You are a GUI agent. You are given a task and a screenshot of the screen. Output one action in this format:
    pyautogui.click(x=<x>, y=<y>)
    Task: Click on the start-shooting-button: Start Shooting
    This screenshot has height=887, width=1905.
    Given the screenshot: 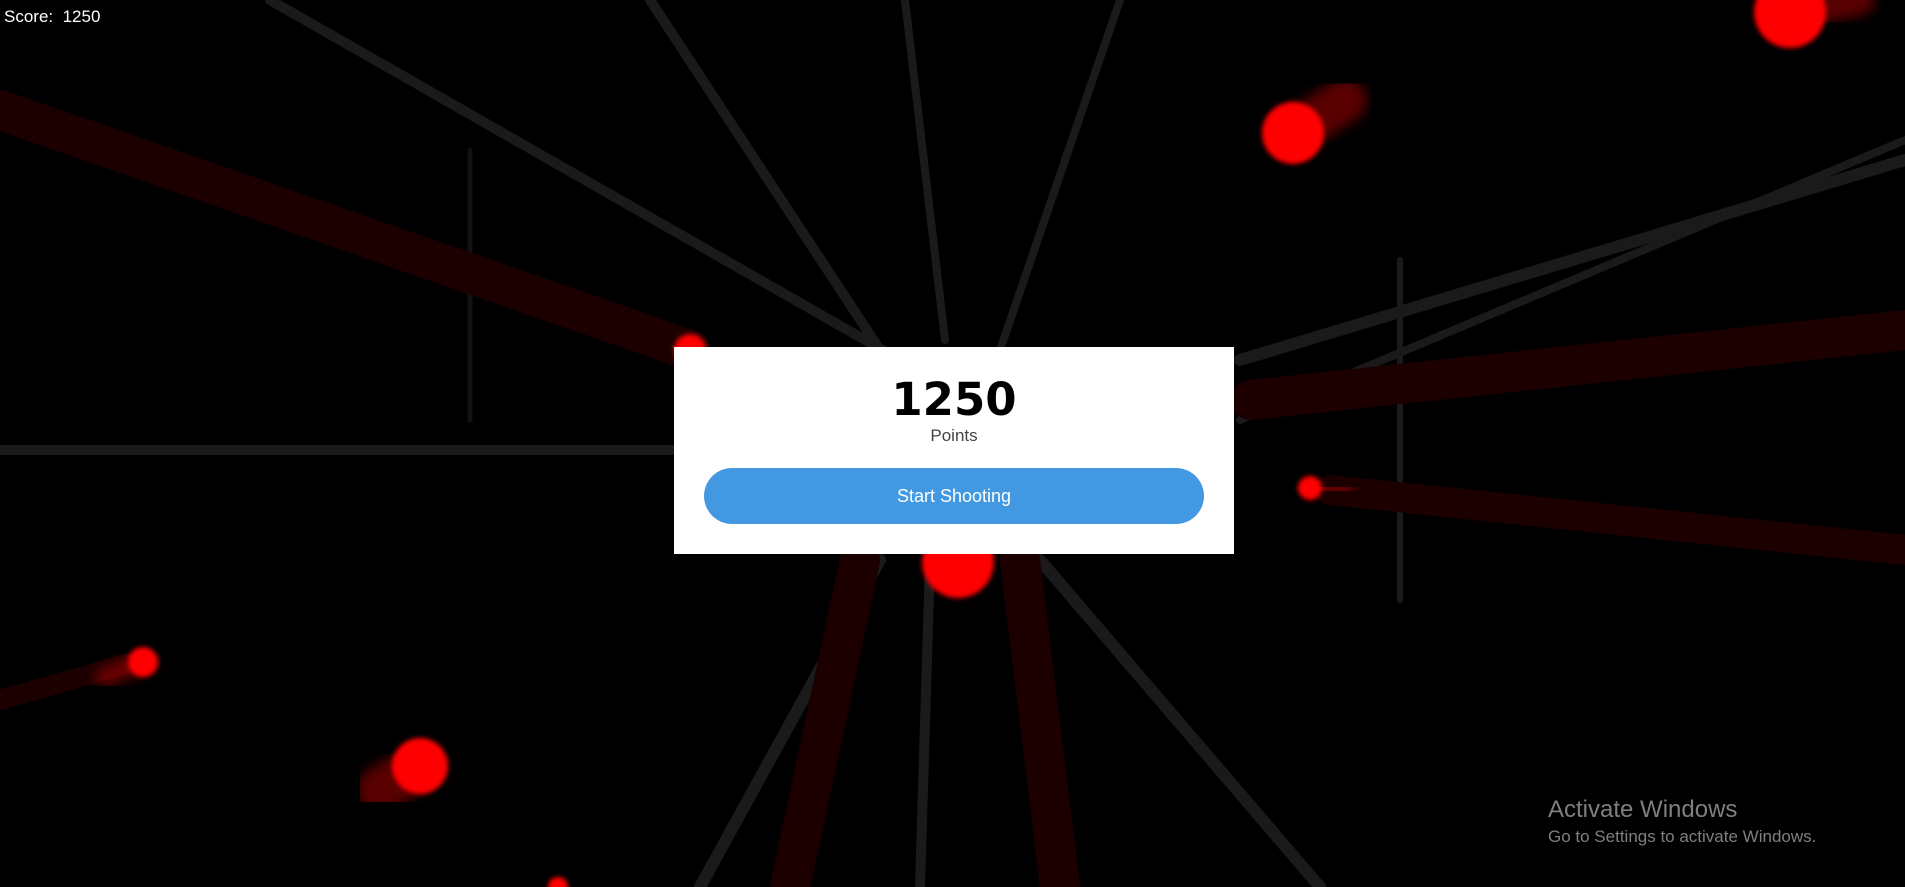 What is the action you would take?
    pyautogui.click(x=954, y=496)
    